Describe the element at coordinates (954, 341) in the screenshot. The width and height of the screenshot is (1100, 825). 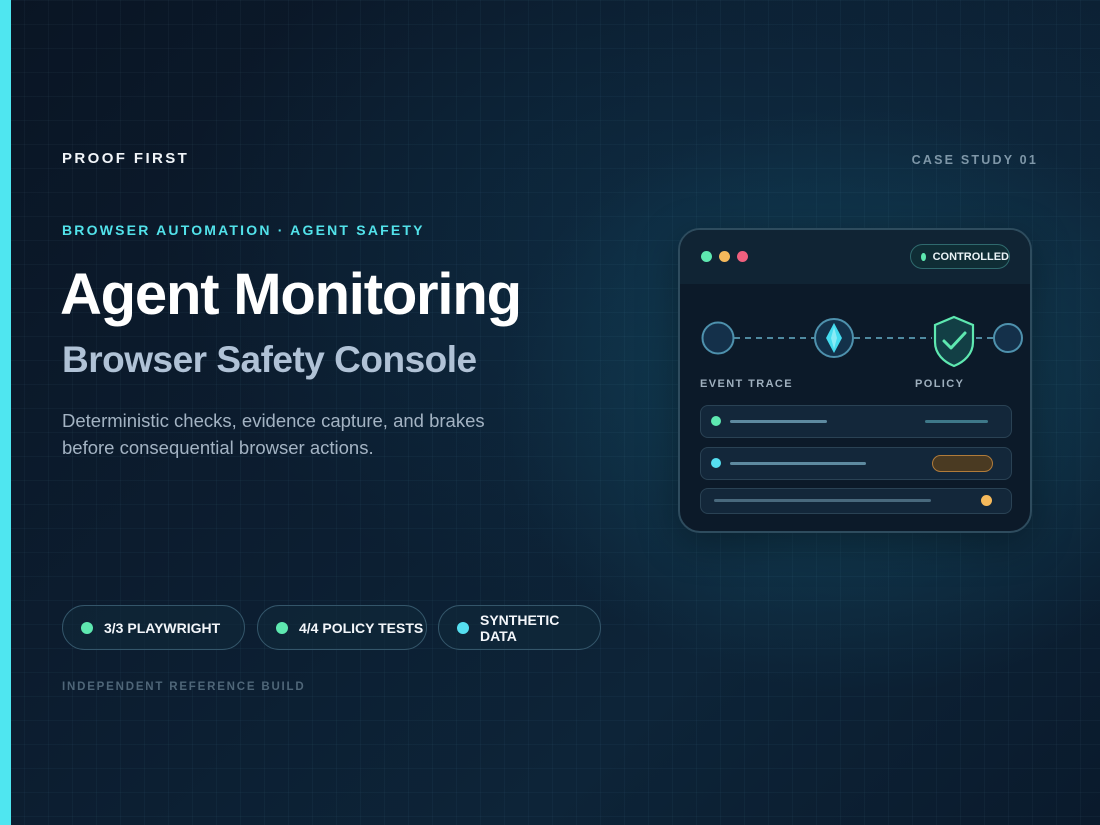
I see `shield-check-icon` at that location.